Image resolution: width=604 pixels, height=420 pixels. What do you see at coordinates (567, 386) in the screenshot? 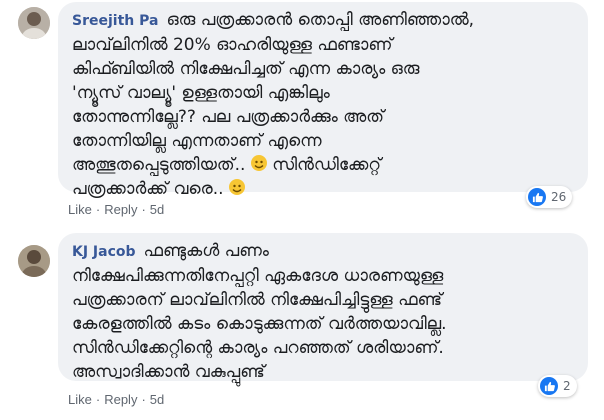
I see `reaction-count: 2` at bounding box center [567, 386].